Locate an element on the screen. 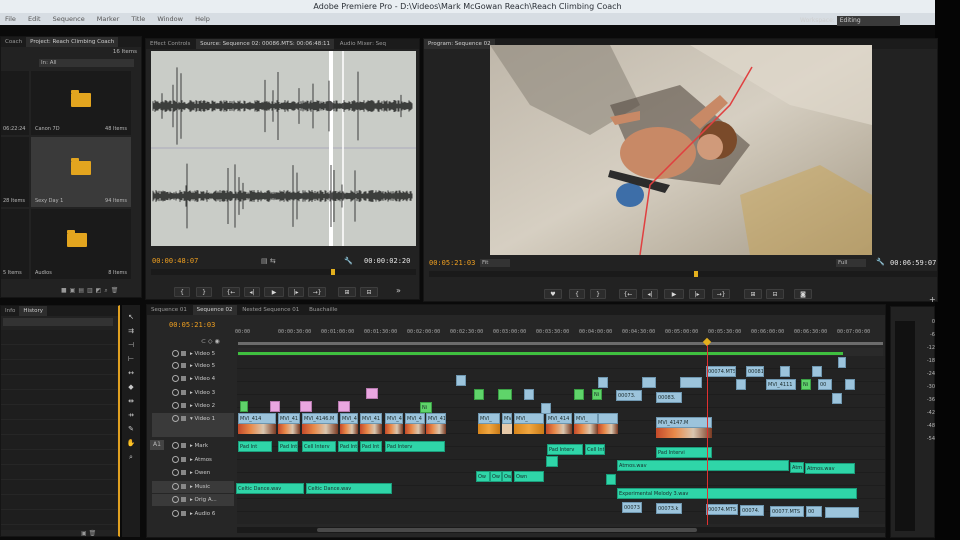  track-header-video4: ▸ Video 4 is located at coordinates (193, 379).